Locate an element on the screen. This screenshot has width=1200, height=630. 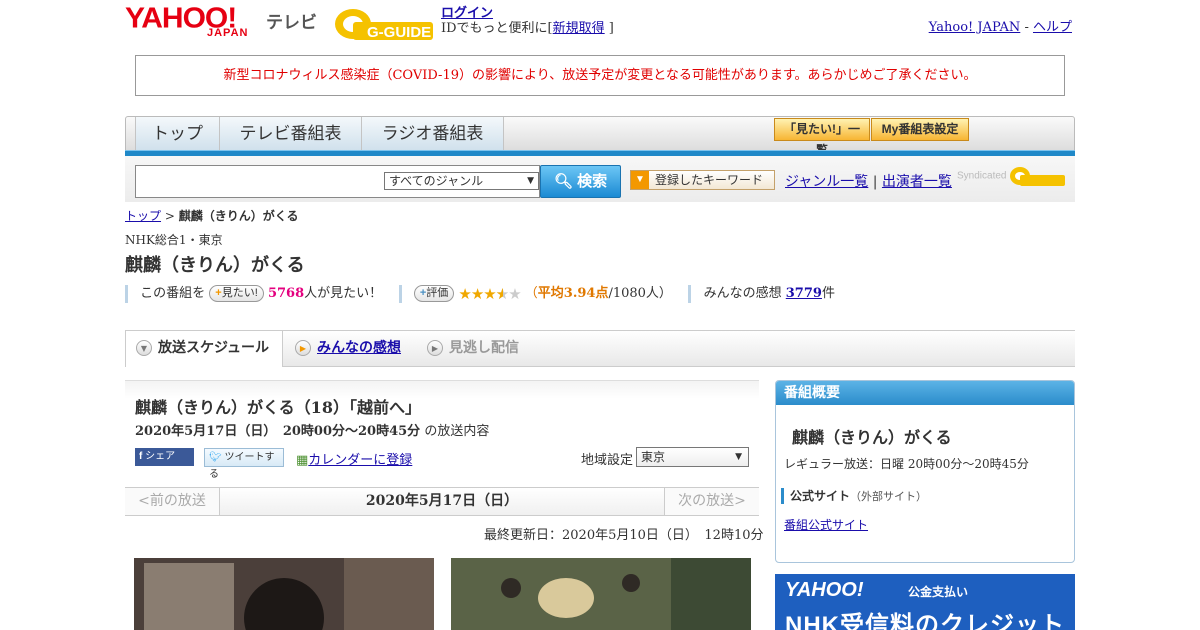
next-broadcast-button: 次の放送> is located at coordinates (711, 501).